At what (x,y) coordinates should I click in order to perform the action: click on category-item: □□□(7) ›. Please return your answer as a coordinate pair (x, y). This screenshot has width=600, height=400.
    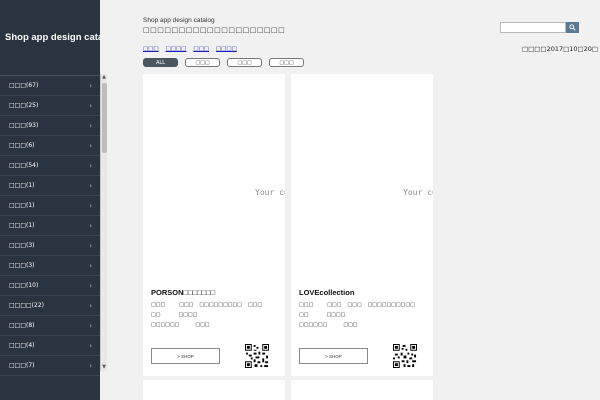
    Looking at the image, I should click on (50, 366).